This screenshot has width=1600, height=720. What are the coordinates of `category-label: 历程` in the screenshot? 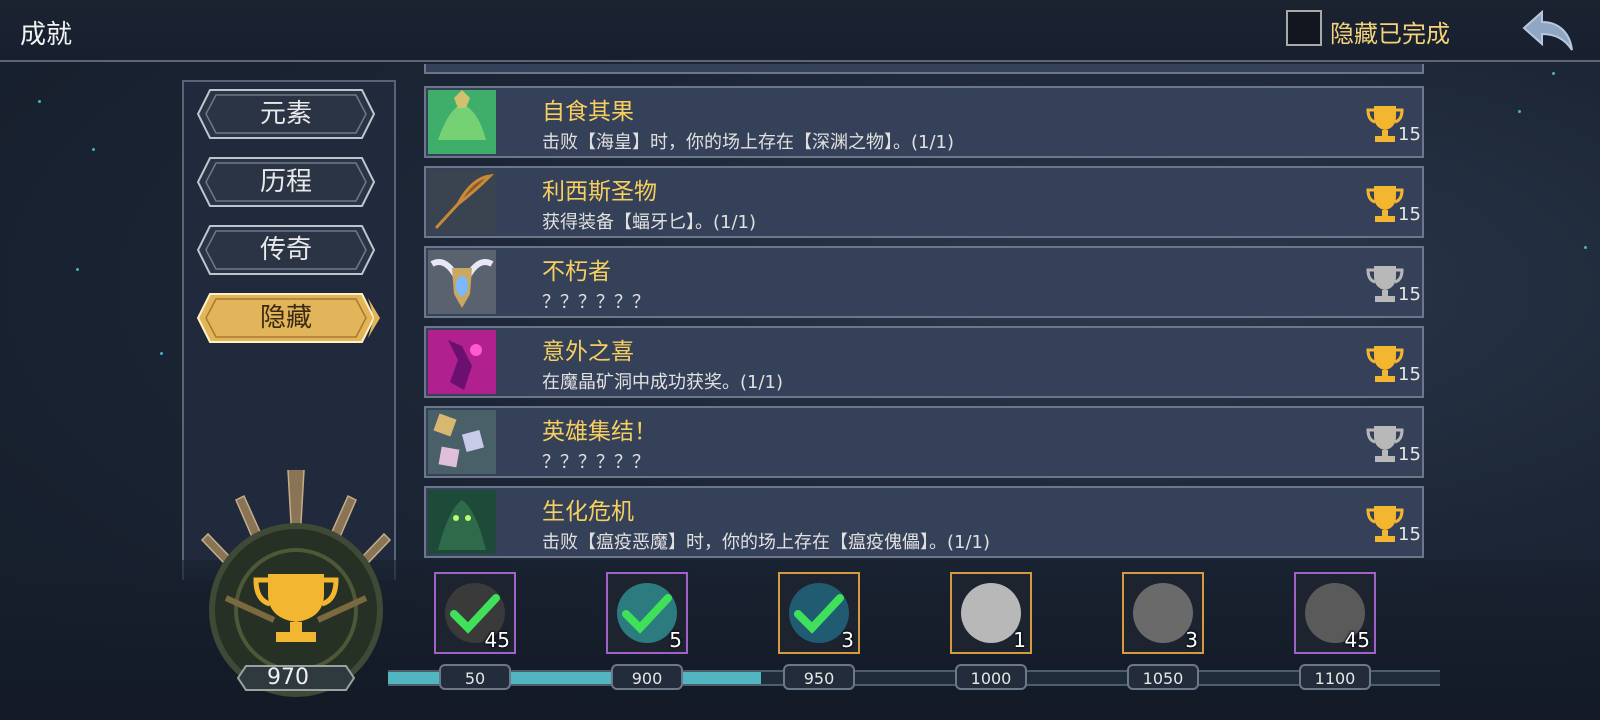 It's located at (285, 182).